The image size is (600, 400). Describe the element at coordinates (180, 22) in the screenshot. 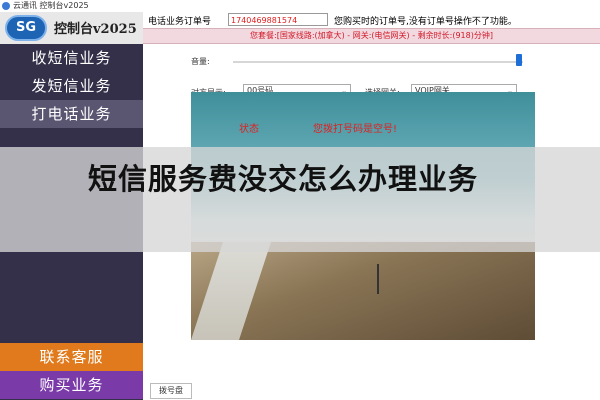

I see `order-label: 电话业务订单号` at that location.